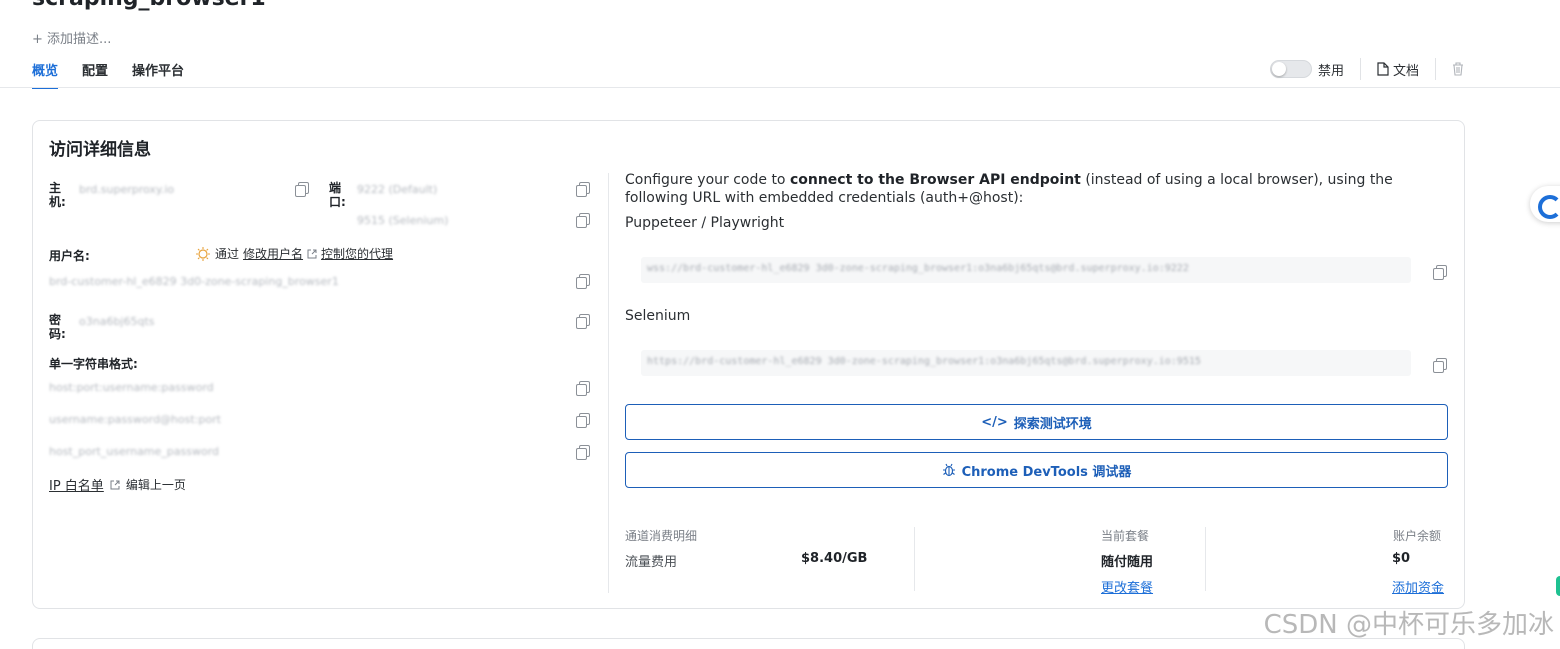 This screenshot has height=649, width=1560. I want to click on traffic-fee-value: $8.40/GB, so click(834, 558).